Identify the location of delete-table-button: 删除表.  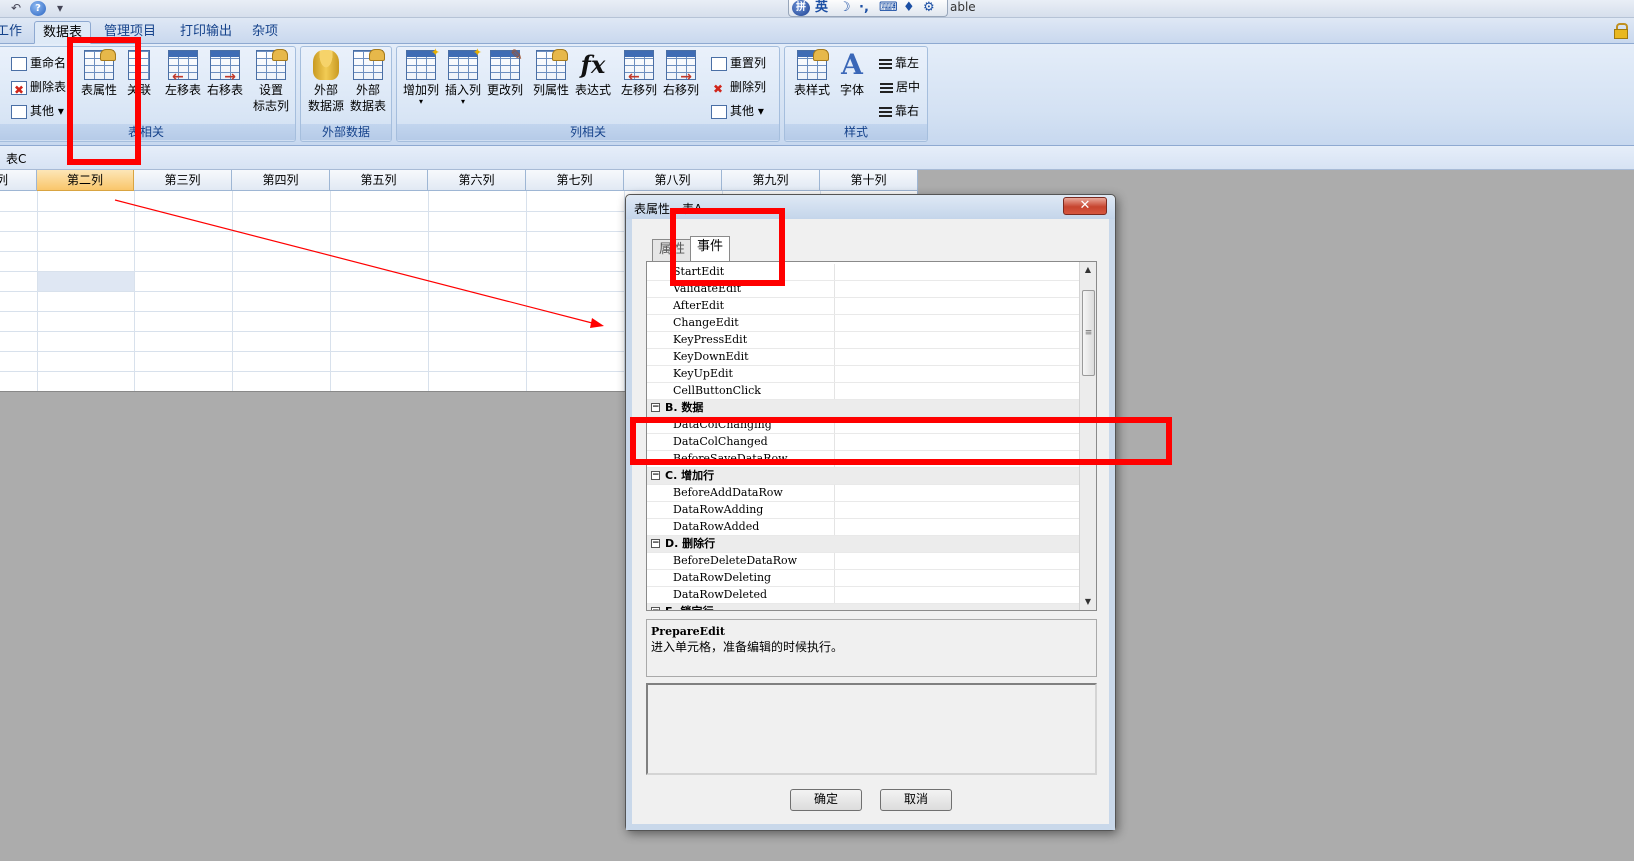
(38, 88).